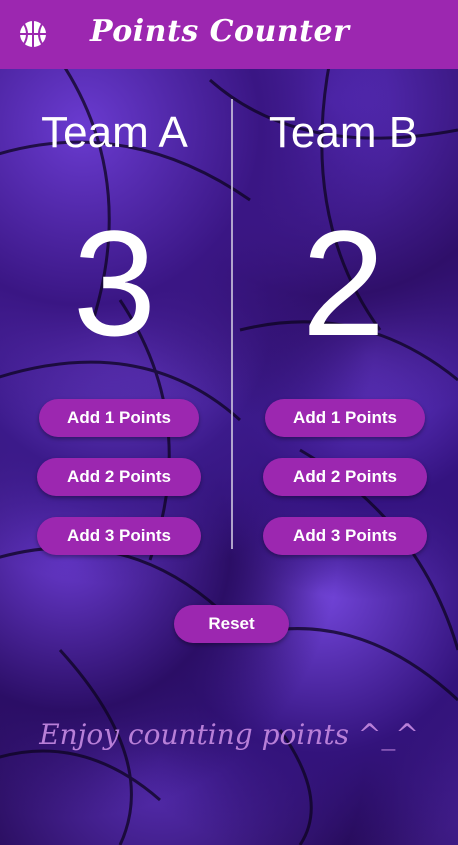 This screenshot has width=458, height=845. What do you see at coordinates (119, 536) in the screenshot?
I see `team-a-add-3-button: Add 3 Points` at bounding box center [119, 536].